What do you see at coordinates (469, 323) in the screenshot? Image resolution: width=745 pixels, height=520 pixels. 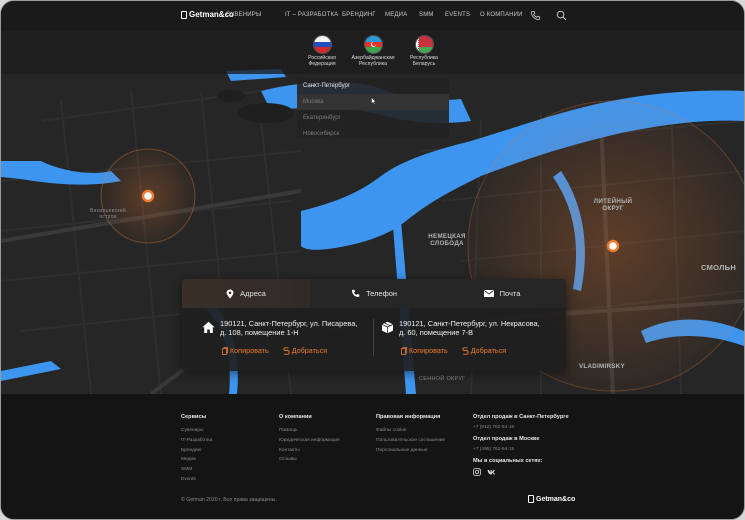 I see `address-line1: 190121, Санкт-Петербург, ул. Некрасова,` at bounding box center [469, 323].